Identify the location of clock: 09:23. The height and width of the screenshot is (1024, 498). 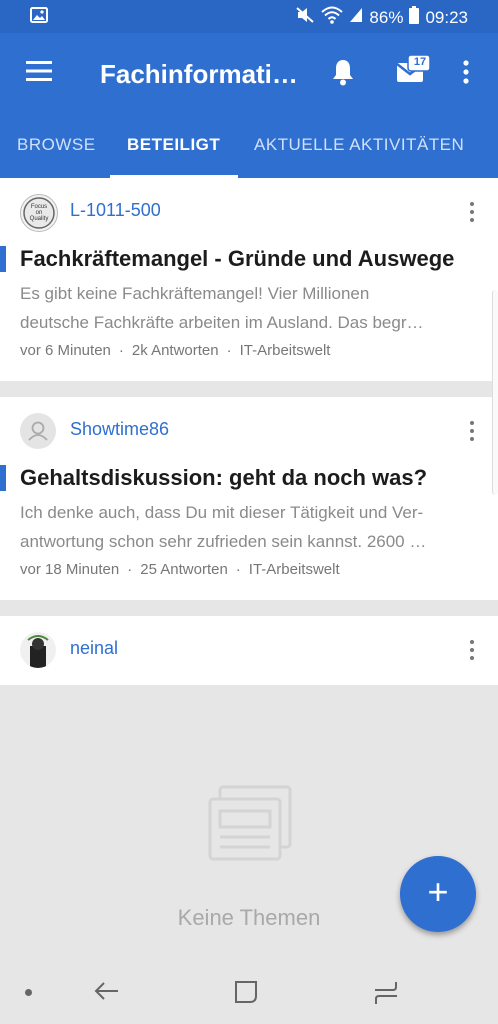
(446, 17).